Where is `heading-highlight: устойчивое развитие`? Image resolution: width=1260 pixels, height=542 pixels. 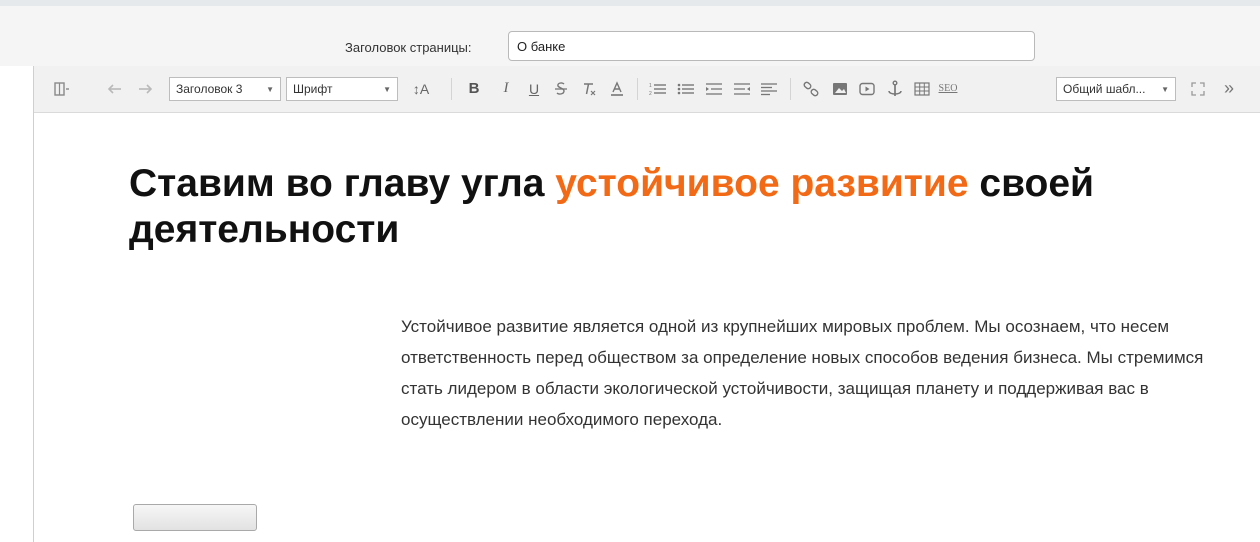 heading-highlight: устойчивое развитие is located at coordinates (762, 183).